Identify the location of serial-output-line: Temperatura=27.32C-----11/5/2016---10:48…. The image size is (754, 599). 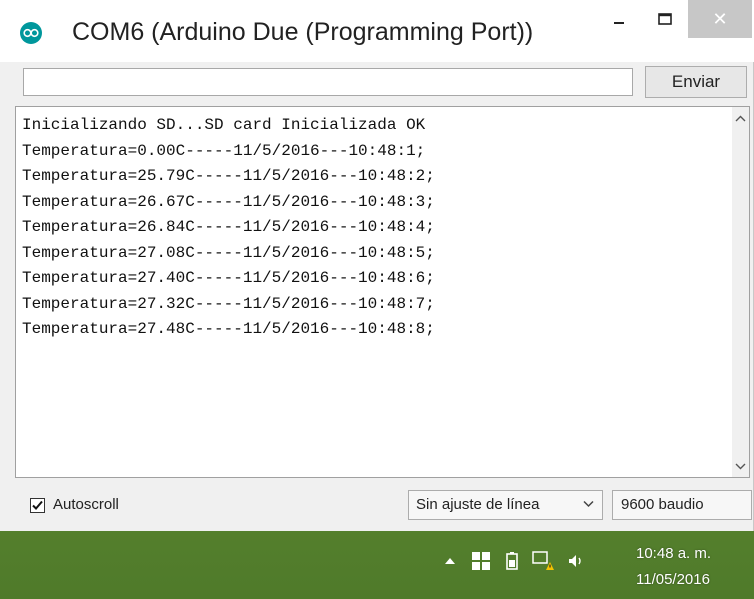
(228, 303).